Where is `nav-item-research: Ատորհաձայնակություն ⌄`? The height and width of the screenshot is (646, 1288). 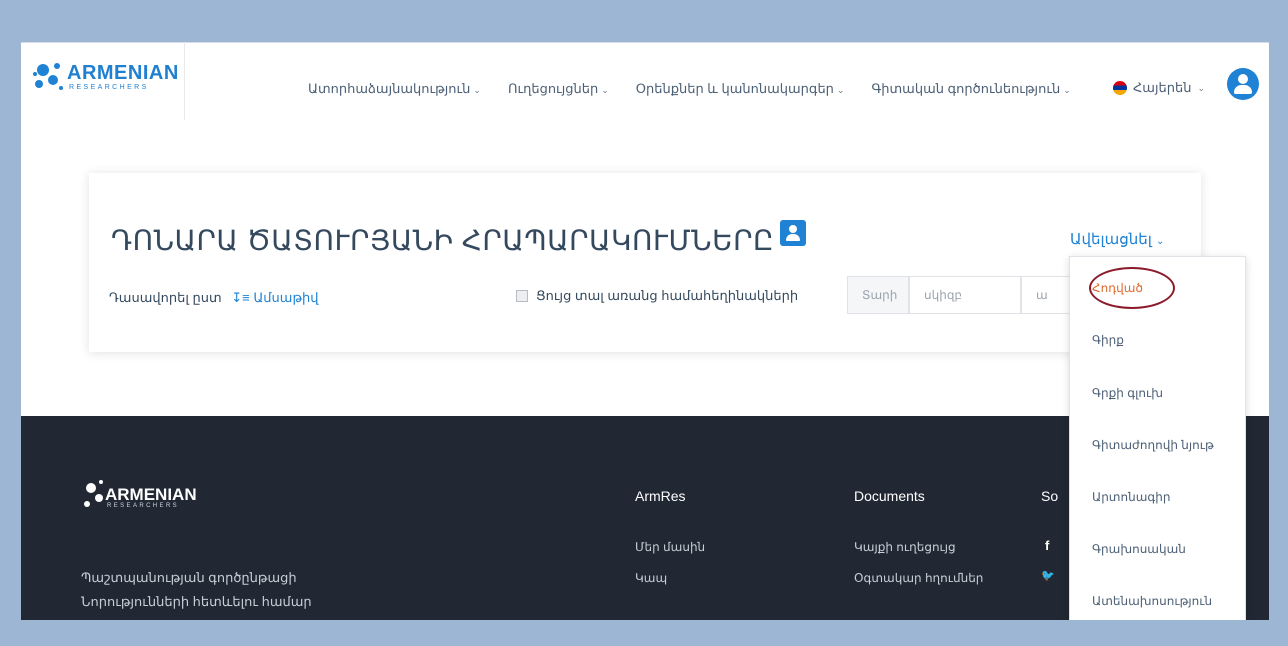 nav-item-research: Ատորհաձայնակություն ⌄ is located at coordinates (394, 89).